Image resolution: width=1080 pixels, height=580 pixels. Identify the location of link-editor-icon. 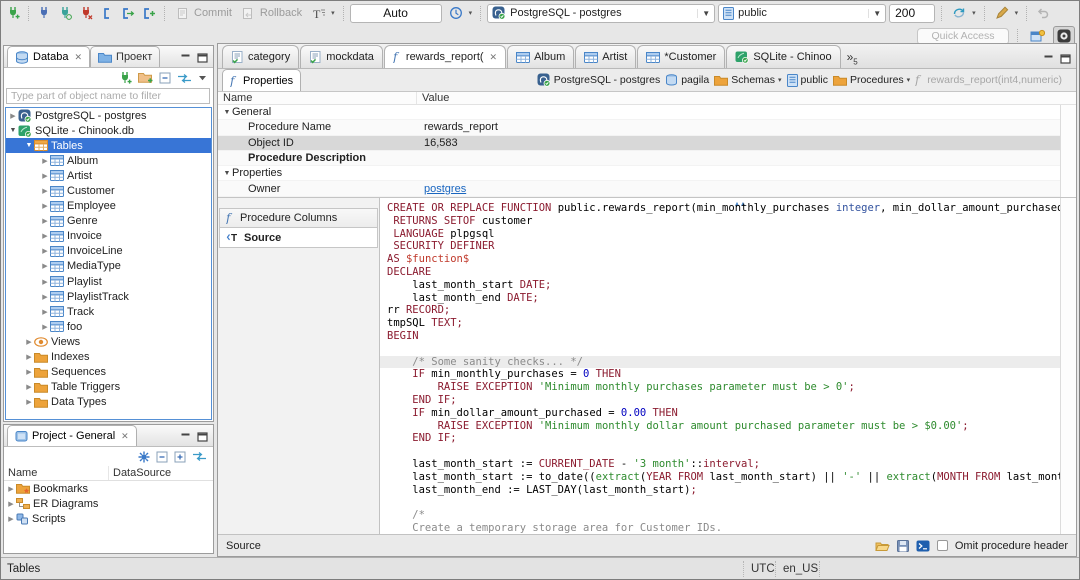
(184, 78).